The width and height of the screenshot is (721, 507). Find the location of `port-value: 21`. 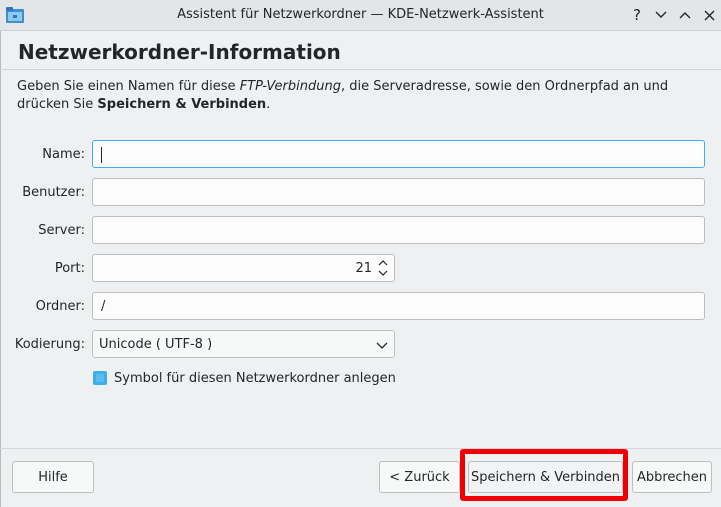

port-value: 21 is located at coordinates (363, 268).